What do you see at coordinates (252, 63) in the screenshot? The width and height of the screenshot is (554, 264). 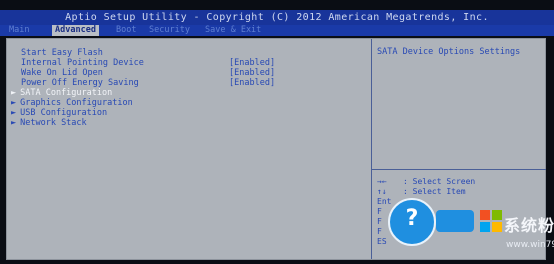 I see `internal-pointing-device-value: [Enabled]` at bounding box center [252, 63].